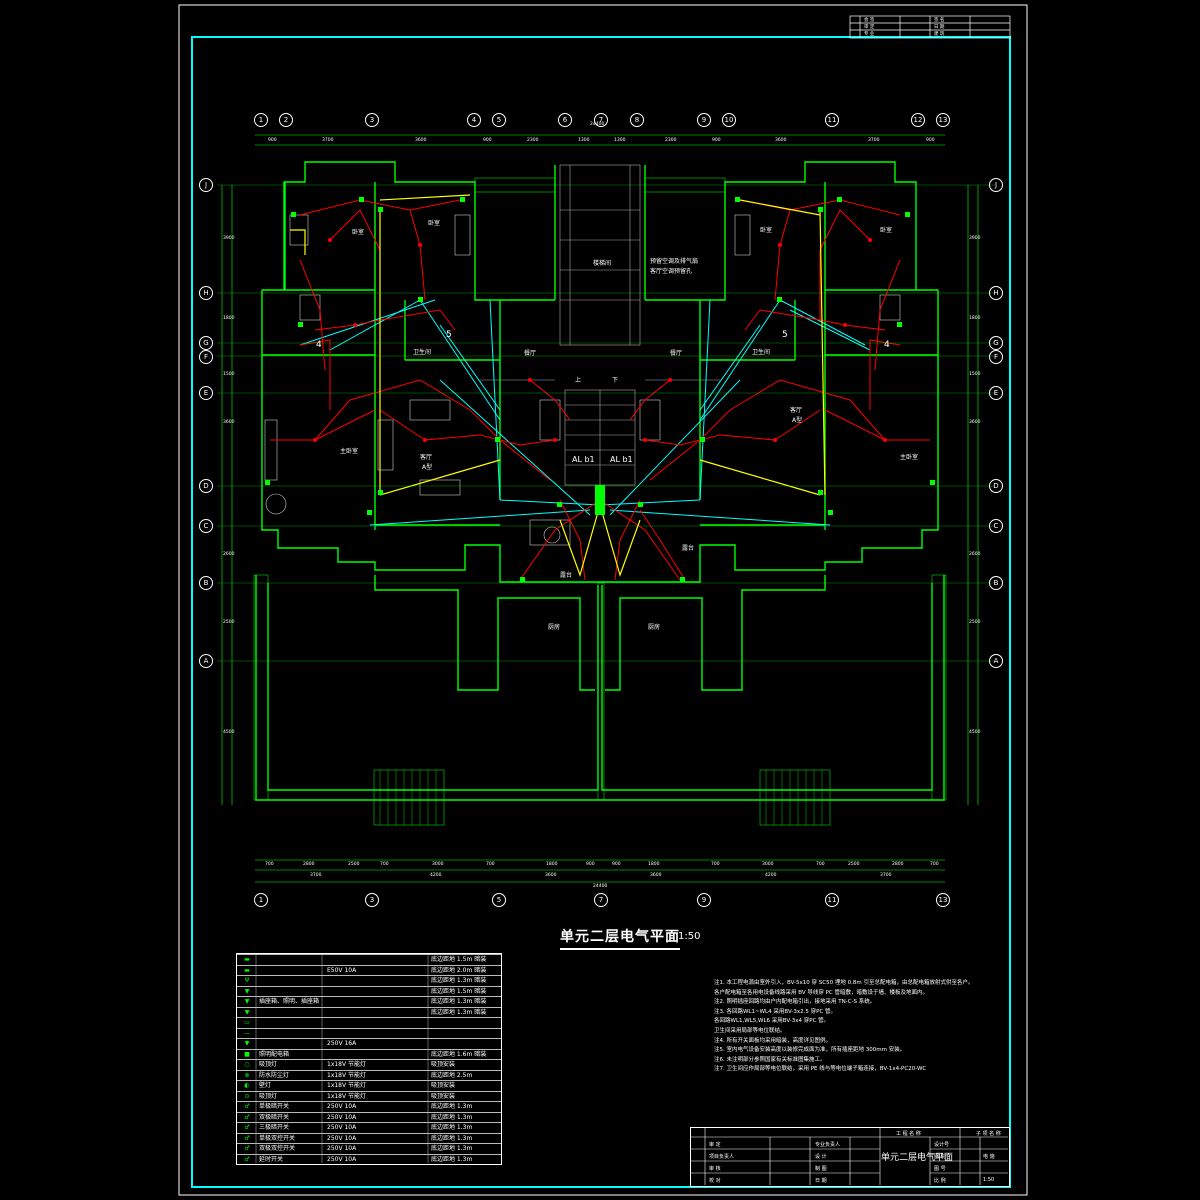  I want to click on legend-symbol-icon: ◐, so click(247, 1085).